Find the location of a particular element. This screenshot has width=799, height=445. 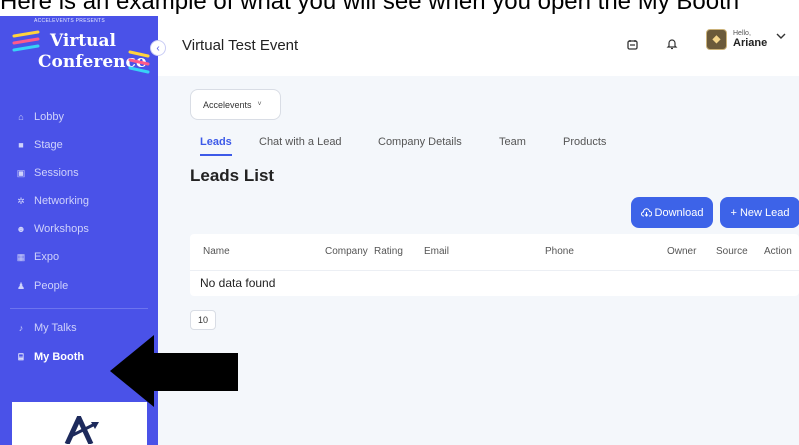

chevron-down-icon: ˅ is located at coordinates (259, 104).